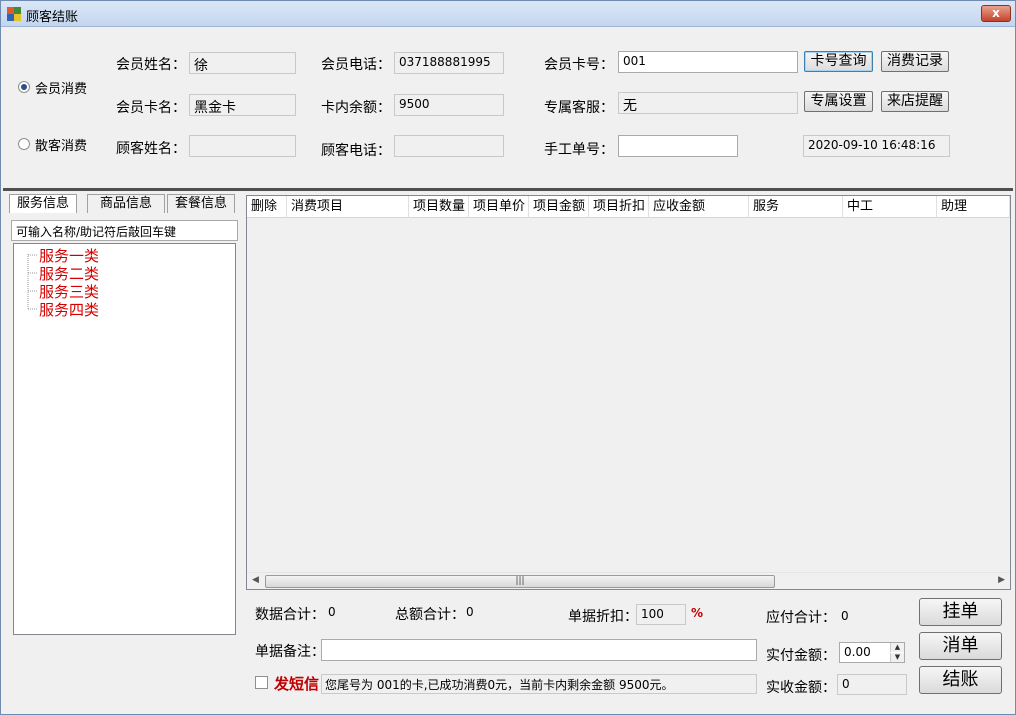 This screenshot has height=715, width=1016. What do you see at coordinates (255, 580) in the screenshot?
I see `scroll-left-icon: ◀` at bounding box center [255, 580].